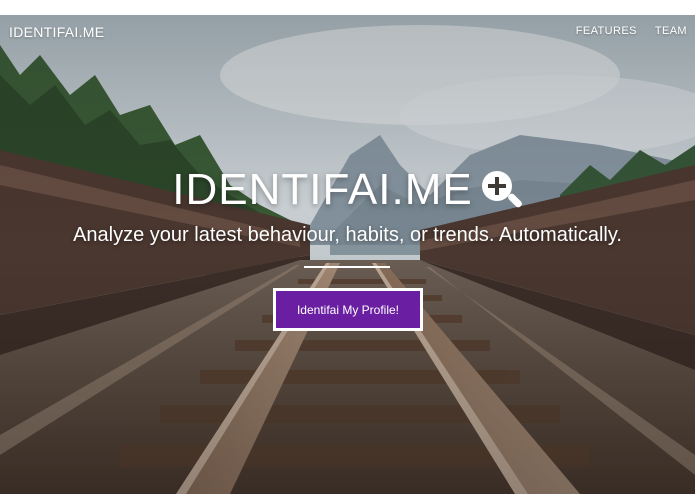 The height and width of the screenshot is (494, 695). Describe the element at coordinates (347, 7) in the screenshot. I see `top-strip` at that location.